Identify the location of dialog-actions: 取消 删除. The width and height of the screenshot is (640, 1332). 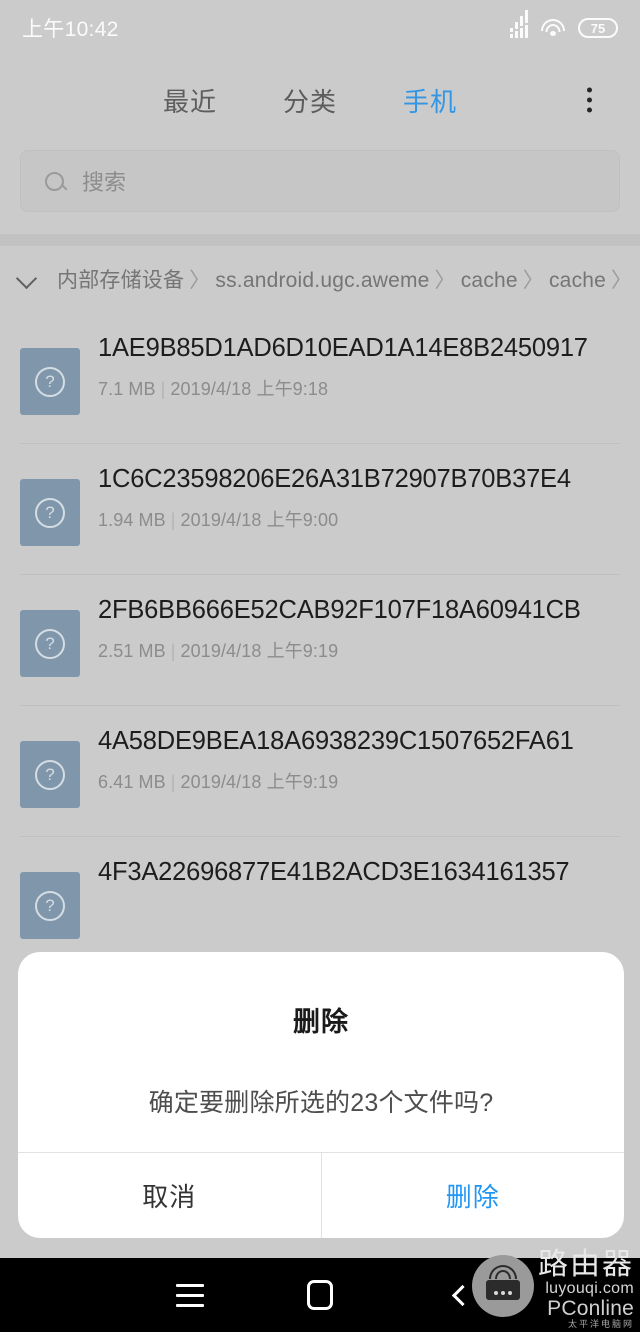
(321, 1195).